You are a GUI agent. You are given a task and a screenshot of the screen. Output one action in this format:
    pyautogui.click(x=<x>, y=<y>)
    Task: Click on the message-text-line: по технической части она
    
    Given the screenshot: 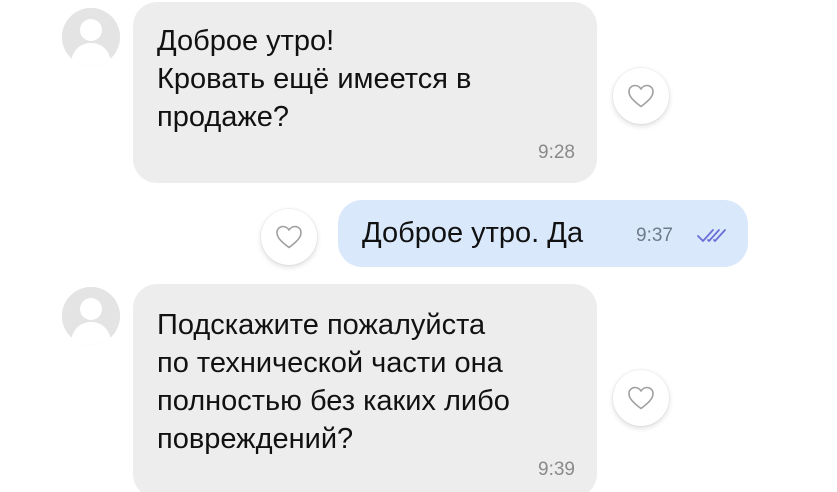 What is the action you would take?
    pyautogui.click(x=330, y=363)
    